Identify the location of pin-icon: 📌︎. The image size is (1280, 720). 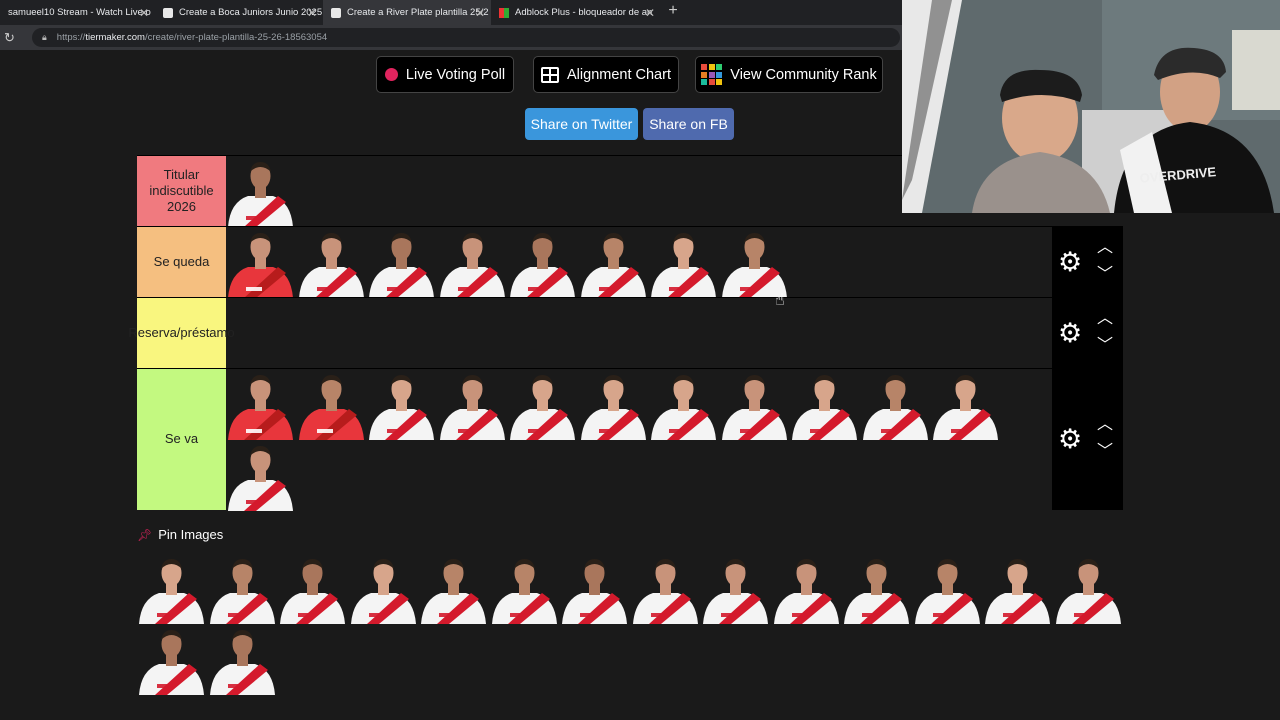
(144, 535).